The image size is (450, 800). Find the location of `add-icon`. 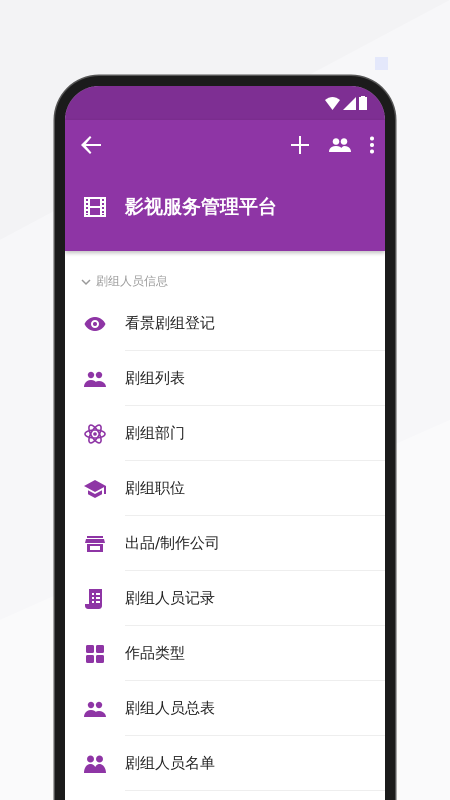

add-icon is located at coordinates (300, 145).